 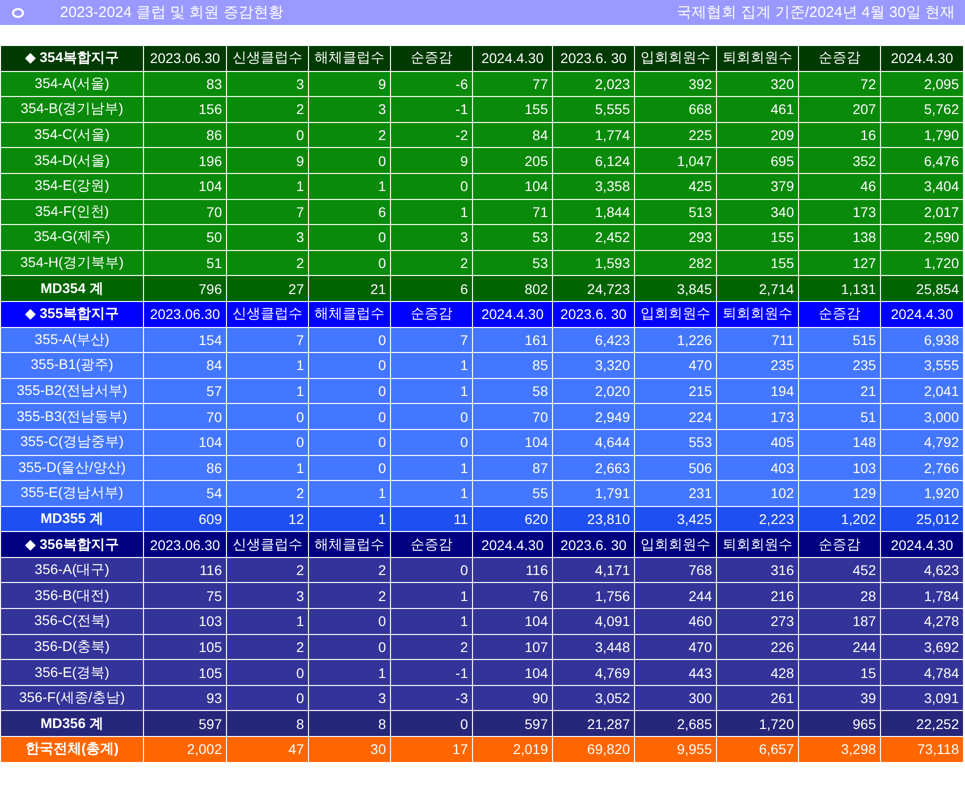 What do you see at coordinates (757, 468) in the screenshot?
I see `table-cell: 403` at bounding box center [757, 468].